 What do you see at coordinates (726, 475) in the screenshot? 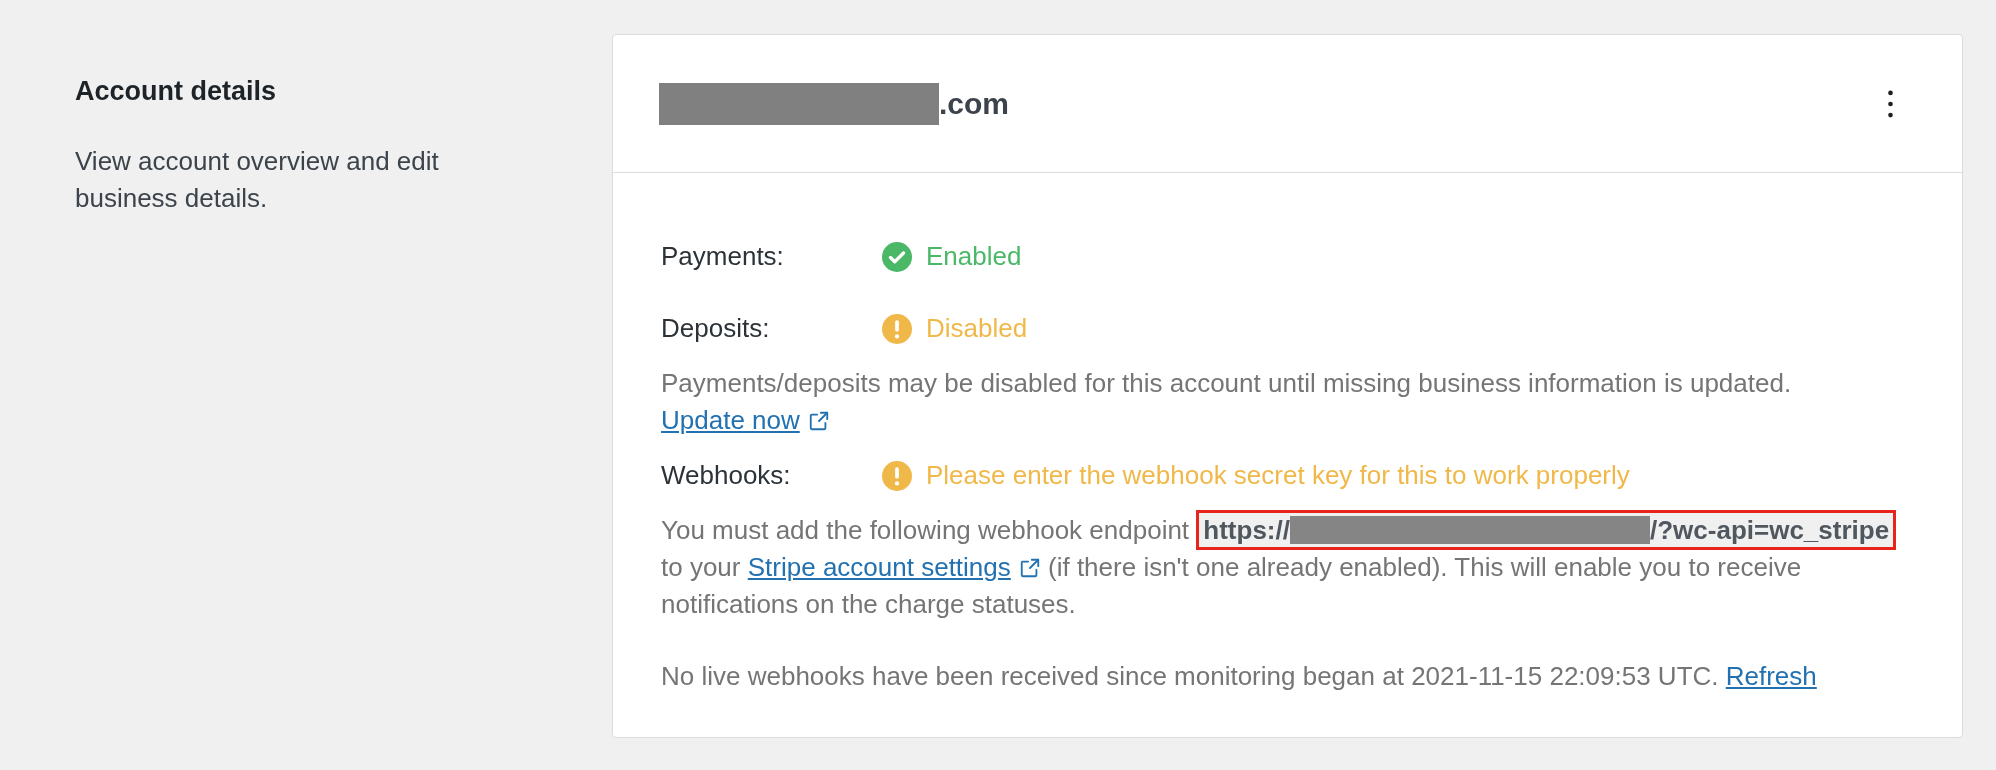
I see `webhooks-label: Webhooks:` at bounding box center [726, 475].